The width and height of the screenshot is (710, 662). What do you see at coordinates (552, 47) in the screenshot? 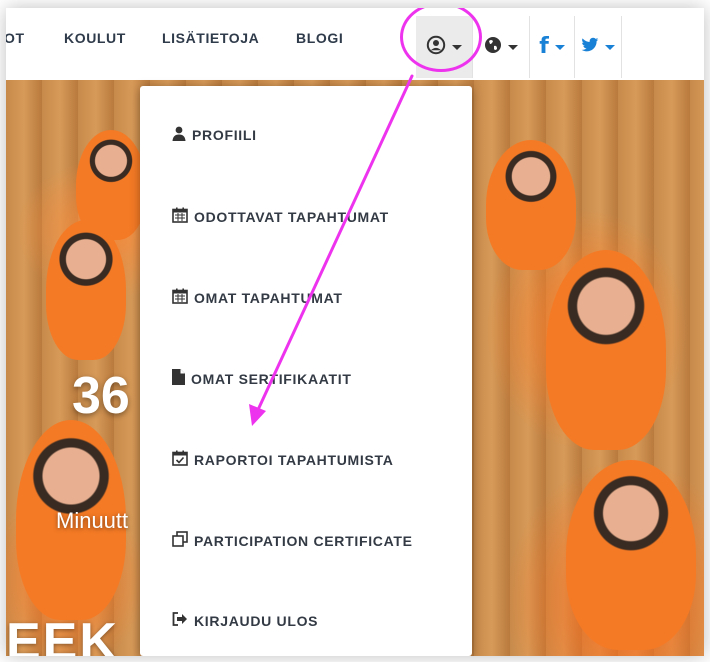
I see `facebook-menu-button: f` at bounding box center [552, 47].